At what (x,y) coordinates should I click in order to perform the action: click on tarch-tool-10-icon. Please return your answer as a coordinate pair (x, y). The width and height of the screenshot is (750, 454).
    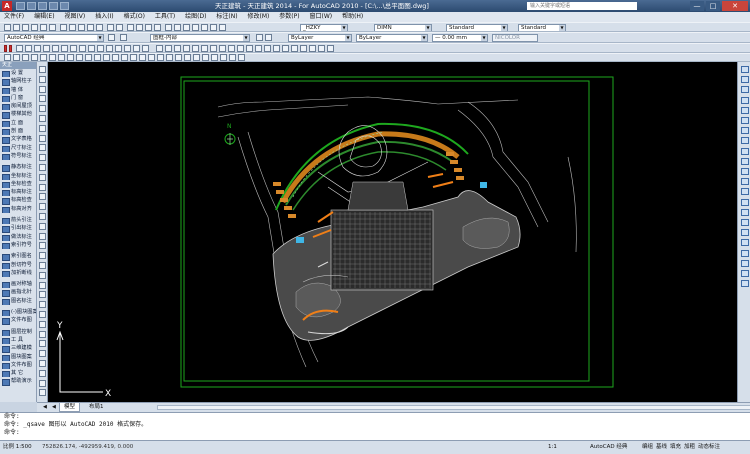
    Looking at the image, I should click on (88, 57).